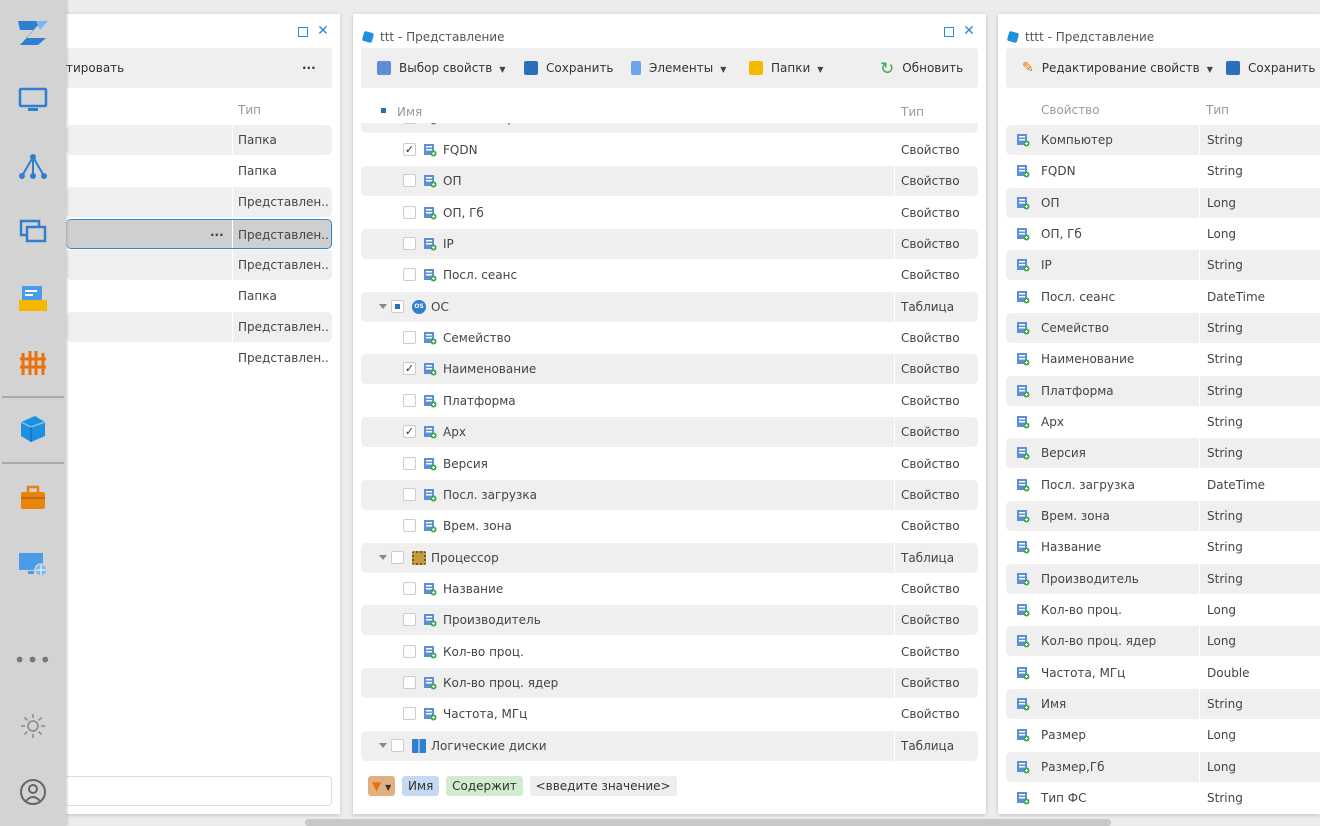 The height and width of the screenshot is (826, 1320). Describe the element at coordinates (309, 68) in the screenshot. I see `more-button: ···` at that location.